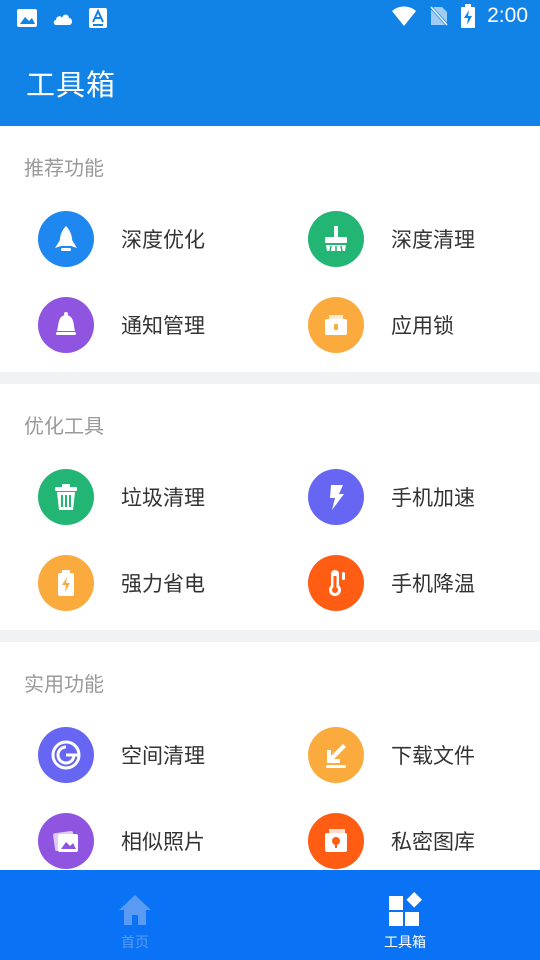 The height and width of the screenshot is (960, 540). I want to click on font-icon, so click(98, 18).